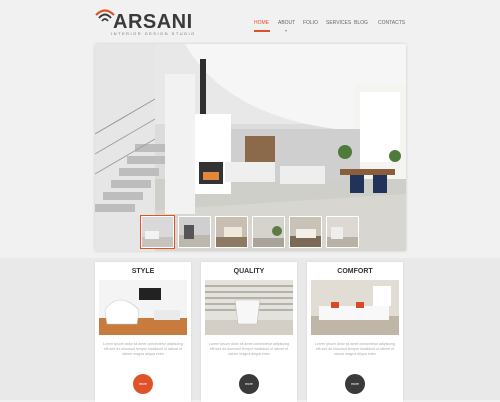 The image size is (500, 402). I want to click on nav-services: SERVICES, so click(338, 23).